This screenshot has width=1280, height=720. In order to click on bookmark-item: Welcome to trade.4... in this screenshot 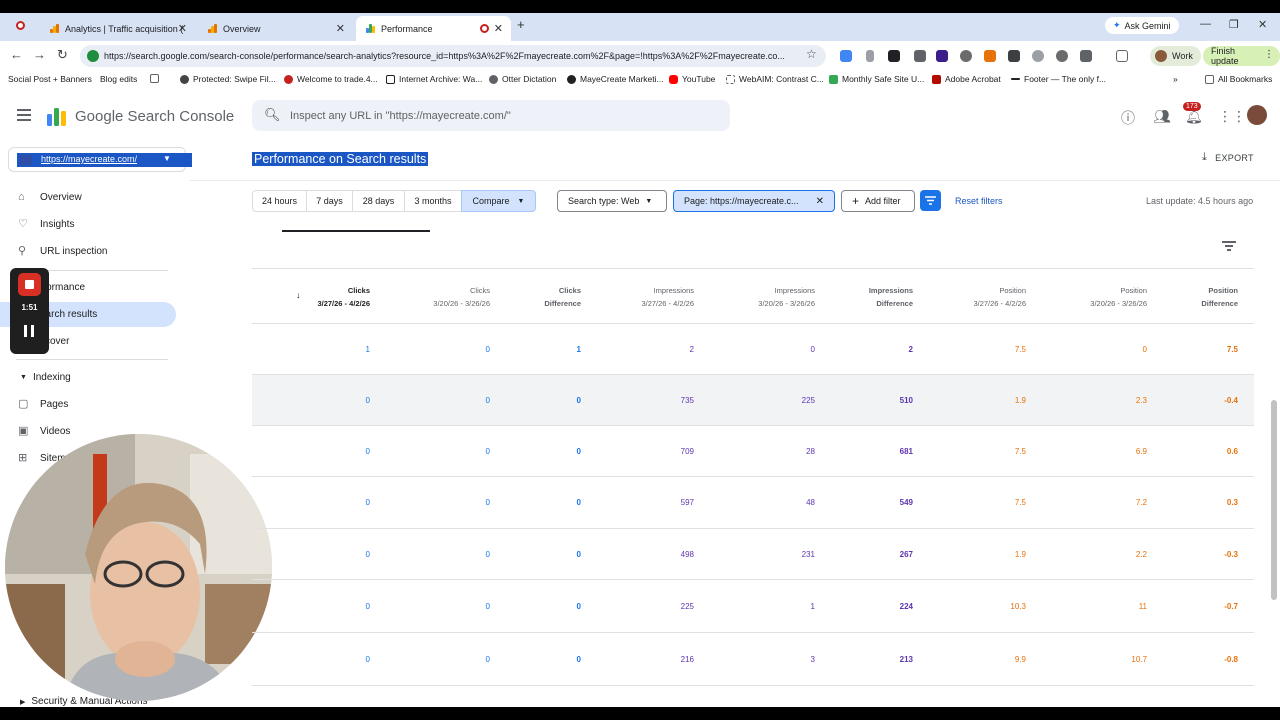, I will do `click(331, 79)`.